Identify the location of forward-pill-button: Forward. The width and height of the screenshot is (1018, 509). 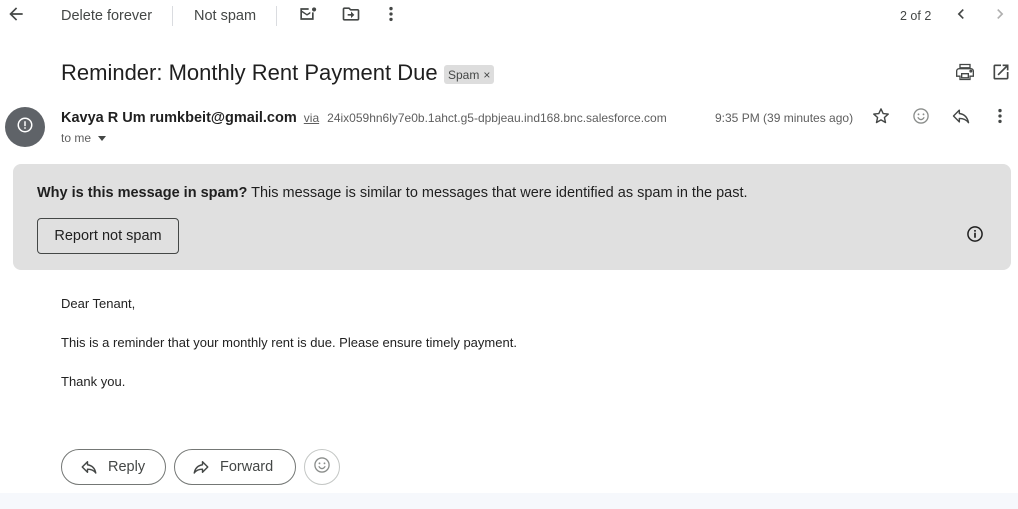
(235, 467).